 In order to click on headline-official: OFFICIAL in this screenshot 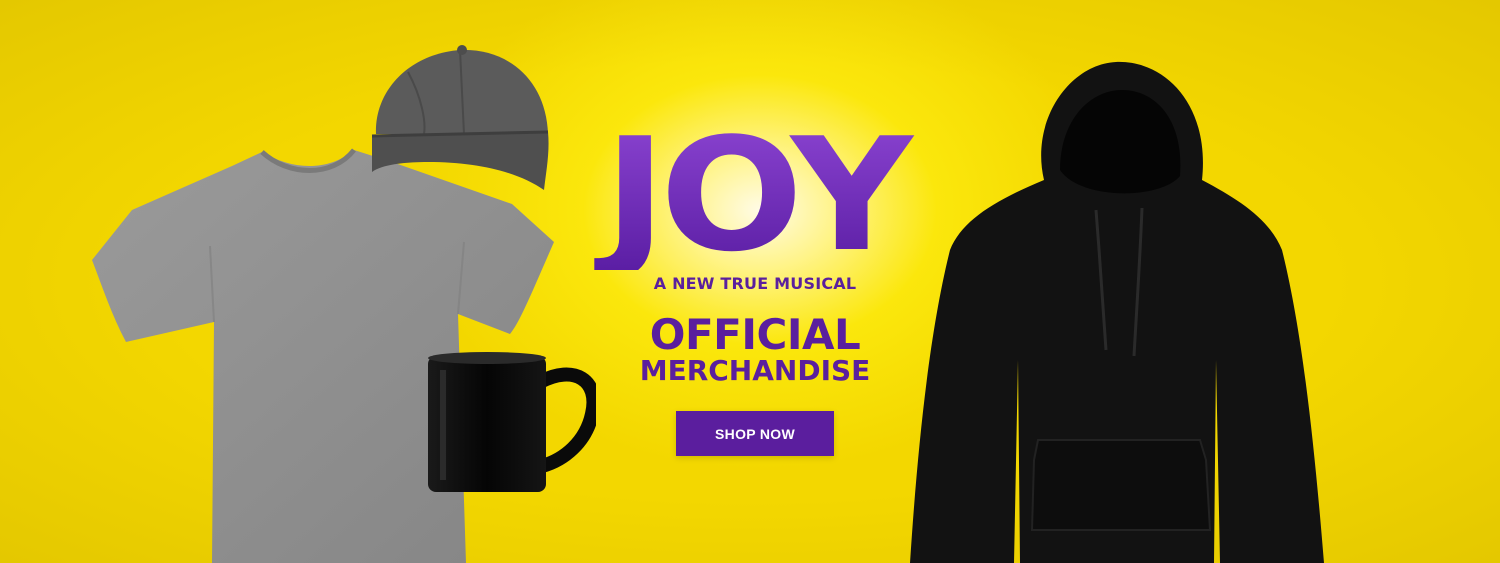, I will do `click(755, 334)`.